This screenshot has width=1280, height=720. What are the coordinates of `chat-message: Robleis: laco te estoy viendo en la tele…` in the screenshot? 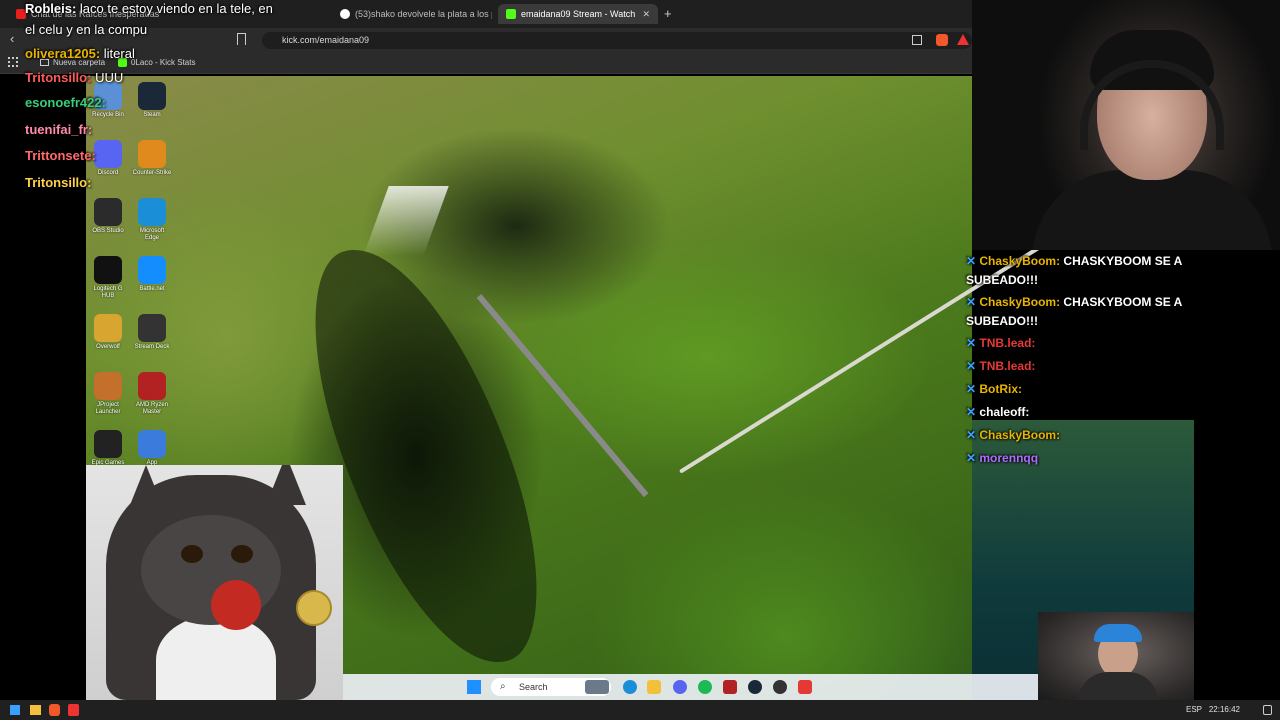 It's located at (149, 8).